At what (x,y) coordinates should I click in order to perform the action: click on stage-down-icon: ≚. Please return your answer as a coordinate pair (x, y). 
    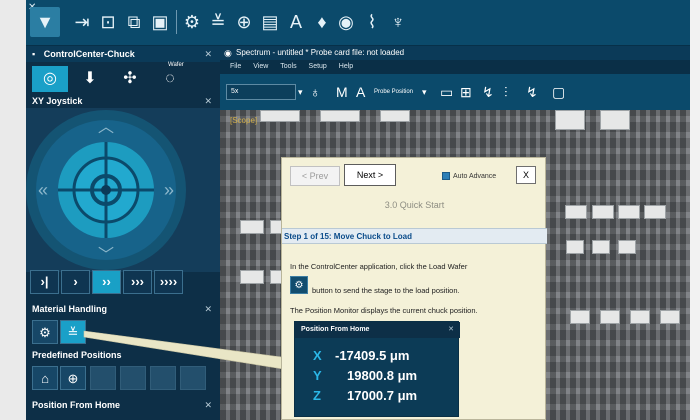
    Looking at the image, I should click on (73, 332).